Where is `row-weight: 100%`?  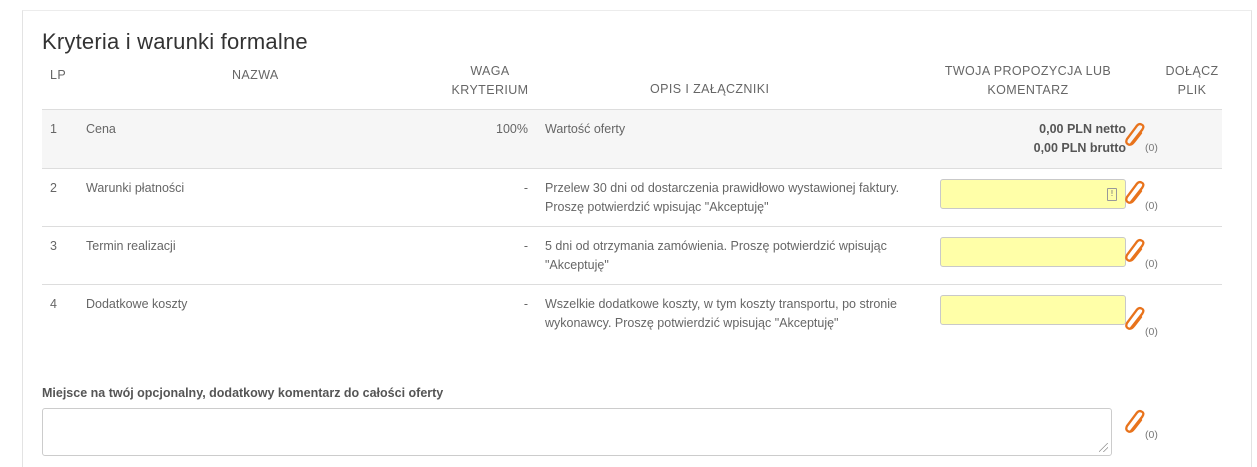 row-weight: 100% is located at coordinates (512, 129).